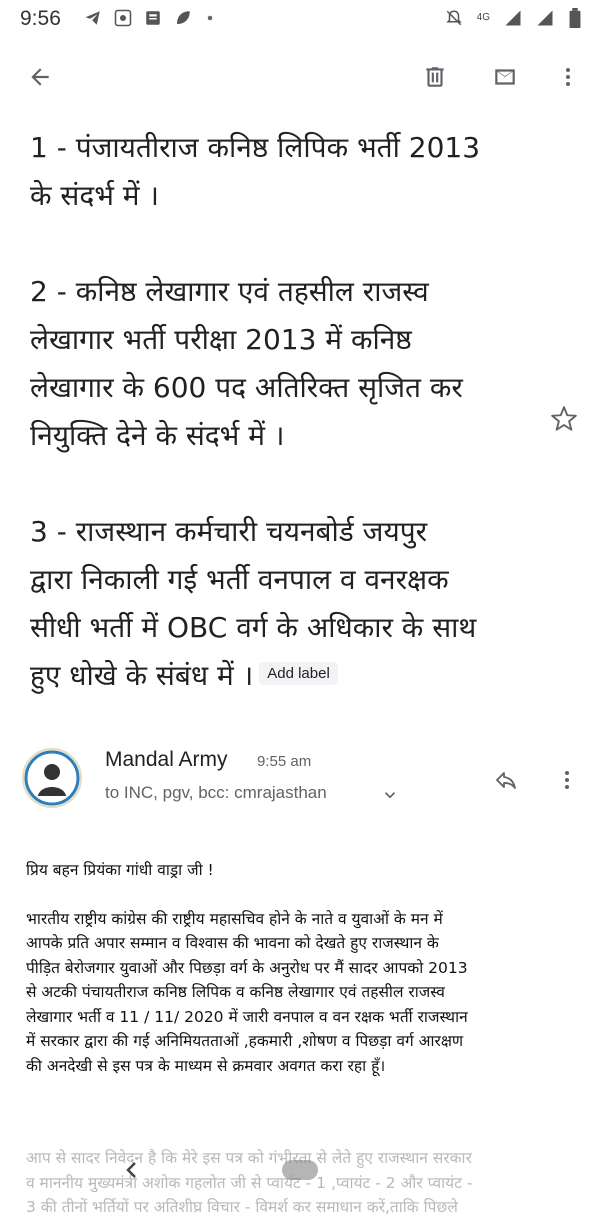 This screenshot has height=1220, width=600. Describe the element at coordinates (300, 77) in the screenshot. I see `top-app-bar` at that location.